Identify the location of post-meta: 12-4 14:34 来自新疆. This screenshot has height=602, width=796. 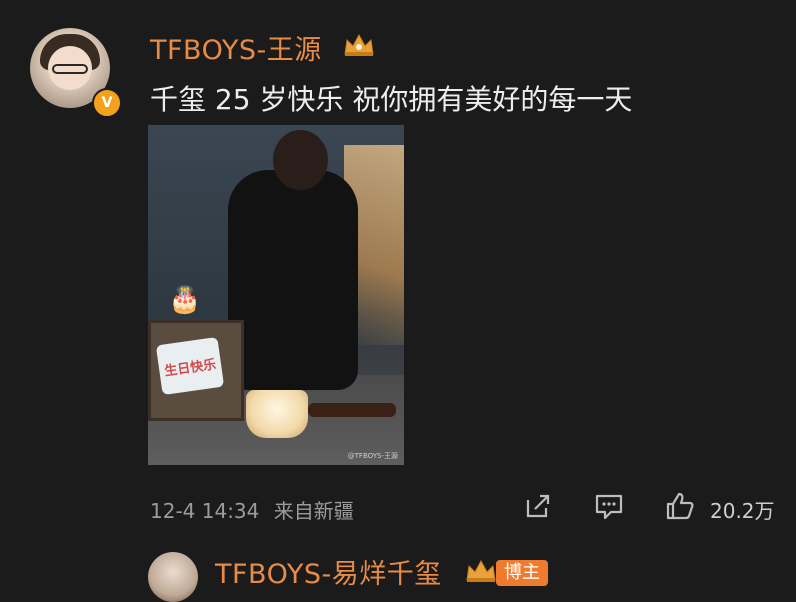
(252, 509).